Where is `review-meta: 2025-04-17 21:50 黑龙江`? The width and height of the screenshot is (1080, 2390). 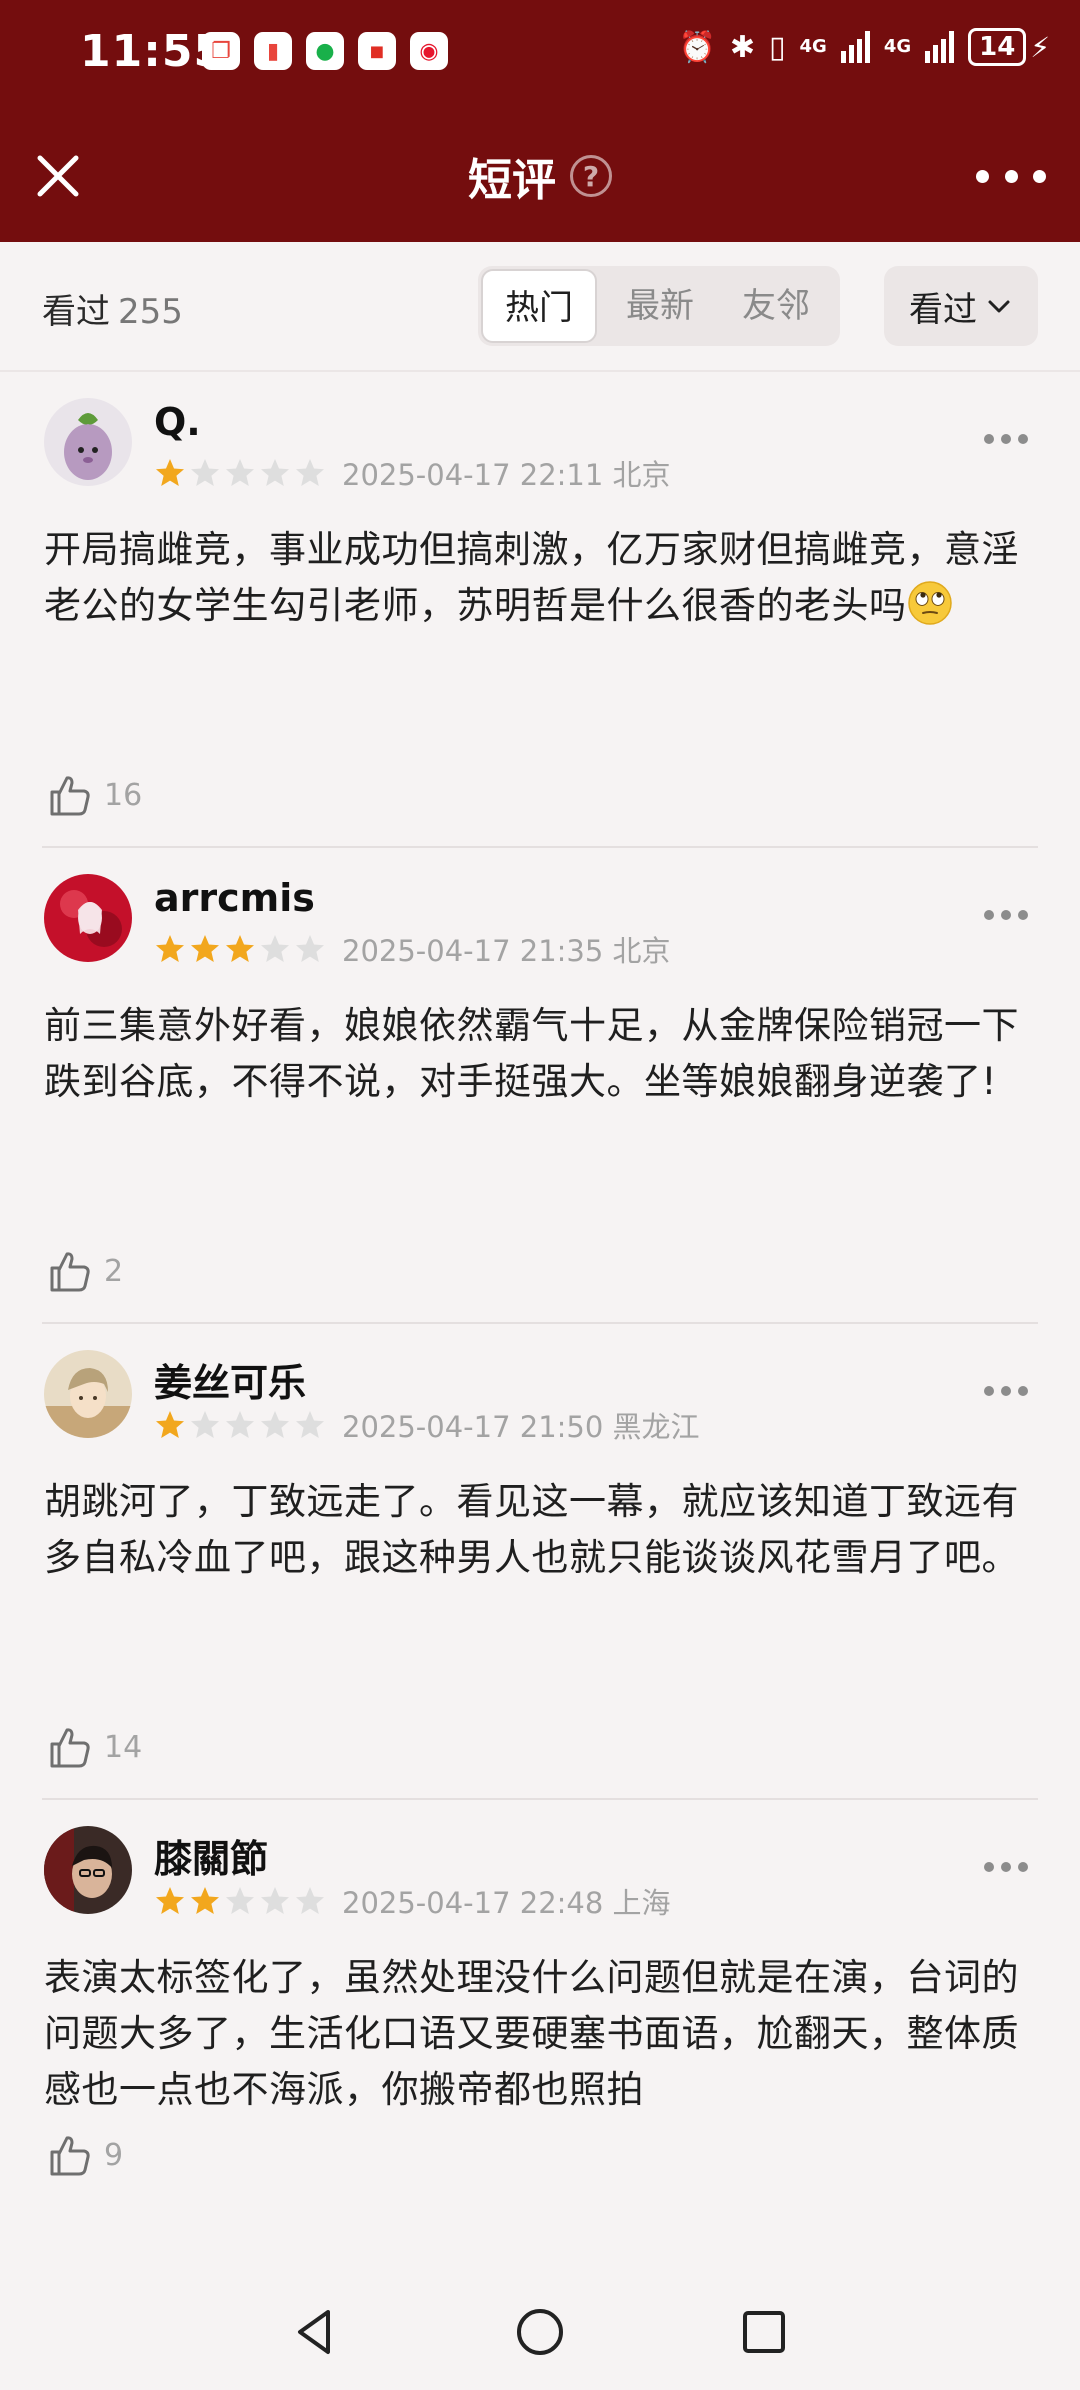 review-meta: 2025-04-17 21:50 黑龙江 is located at coordinates (427, 1425).